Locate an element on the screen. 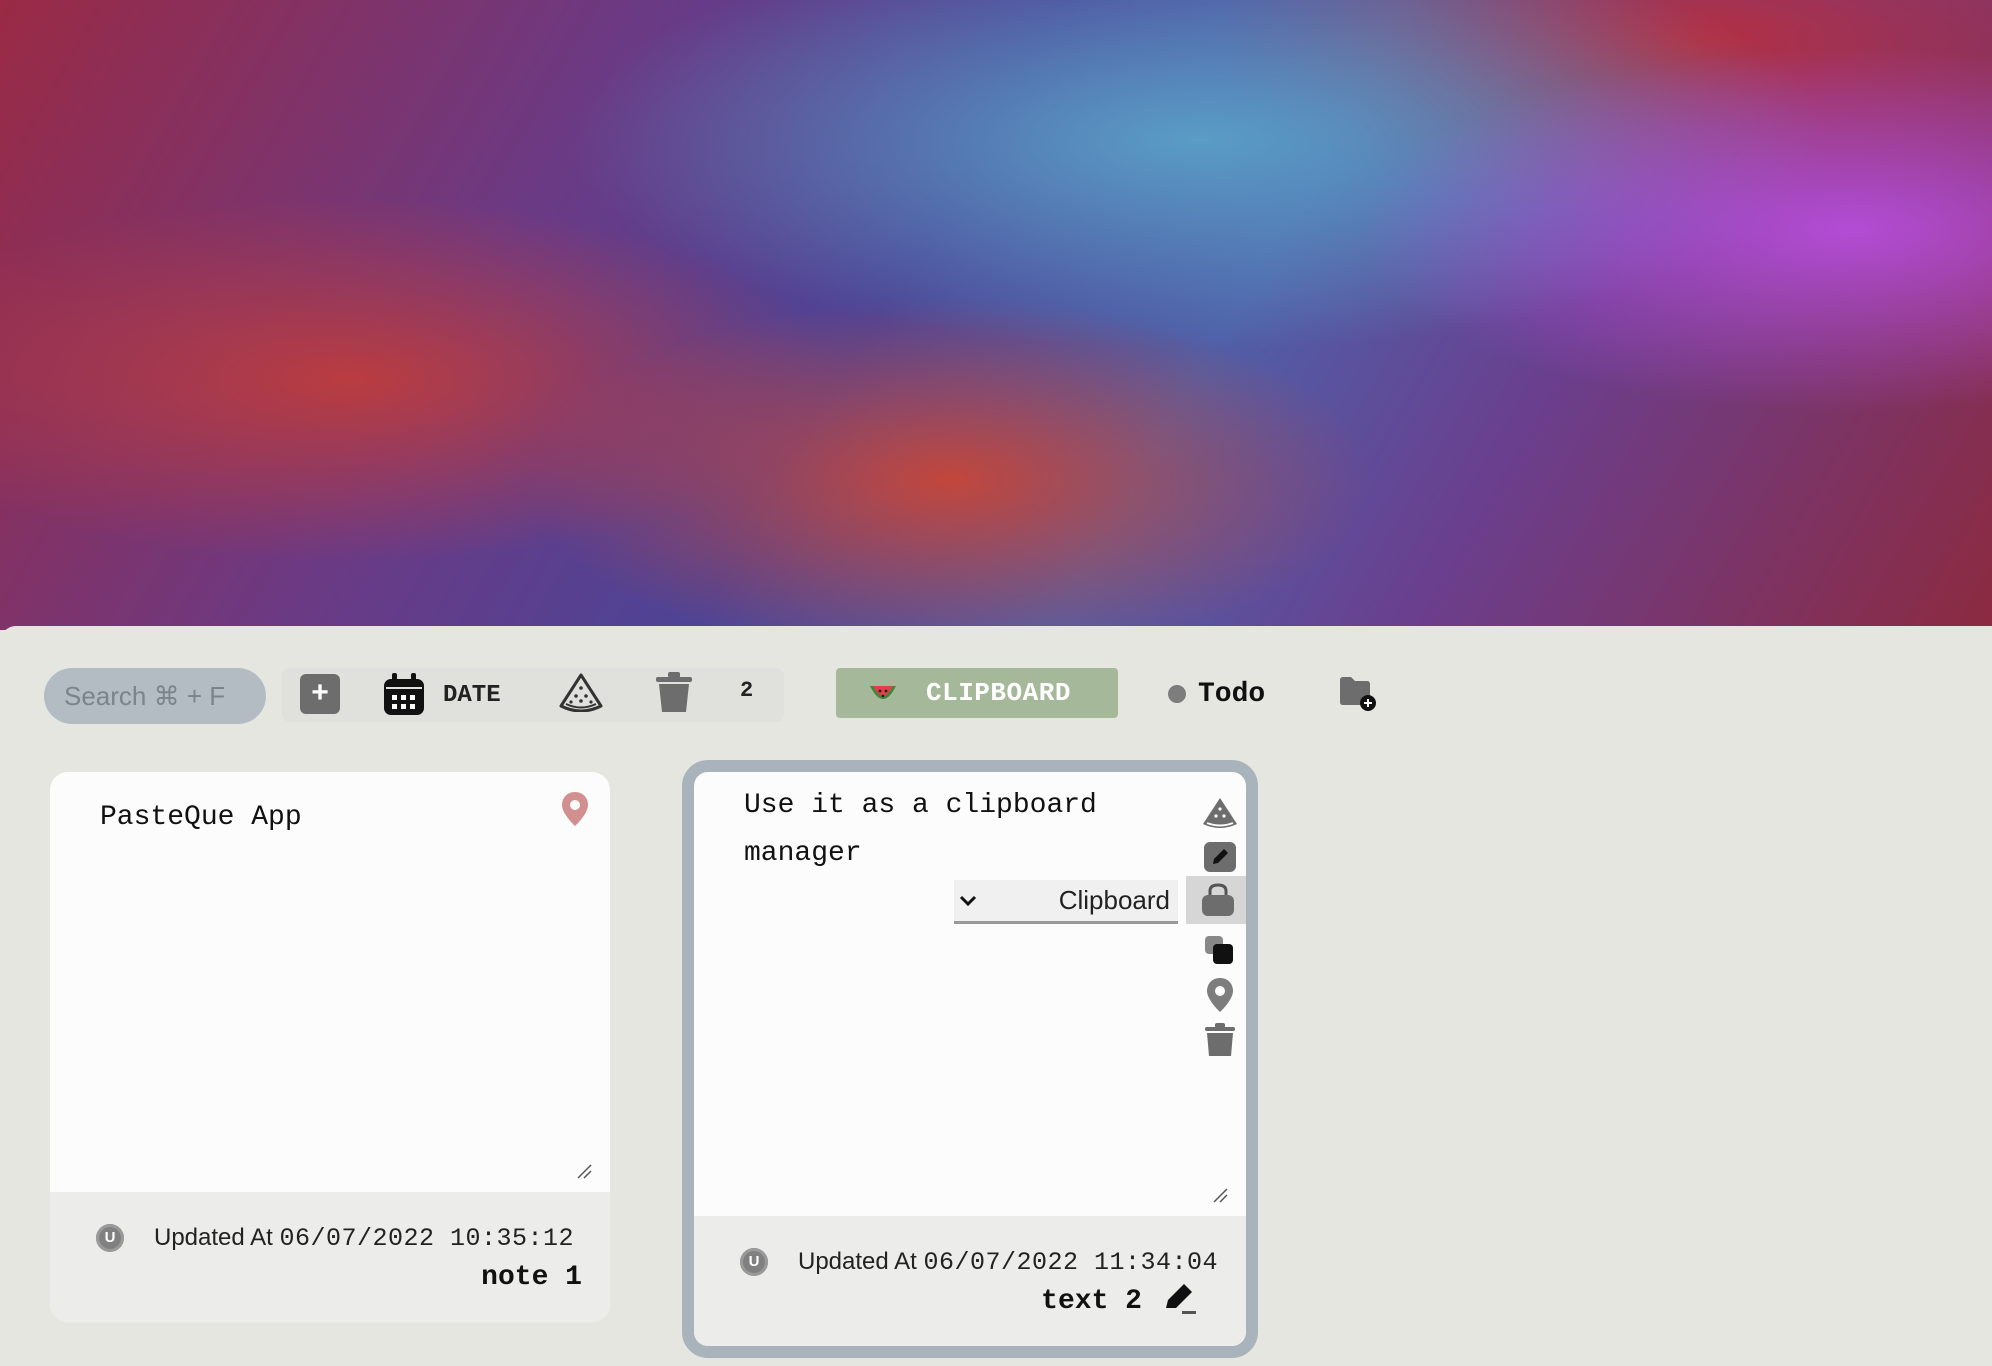  card-footer: U Updated At 06/07/2022 10:35:12 note 1 is located at coordinates (330, 1257).